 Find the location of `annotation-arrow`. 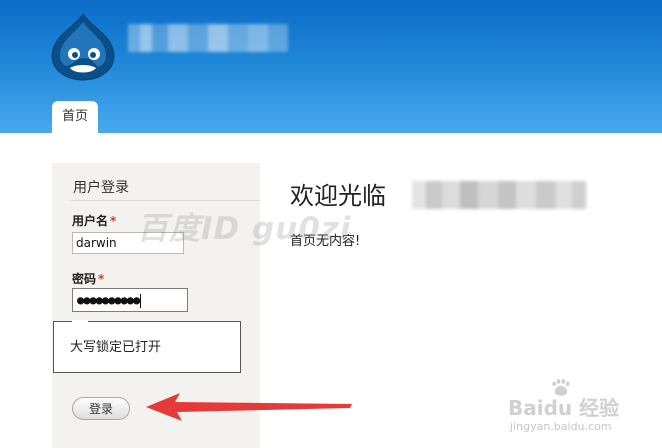

annotation-arrow is located at coordinates (249, 407).